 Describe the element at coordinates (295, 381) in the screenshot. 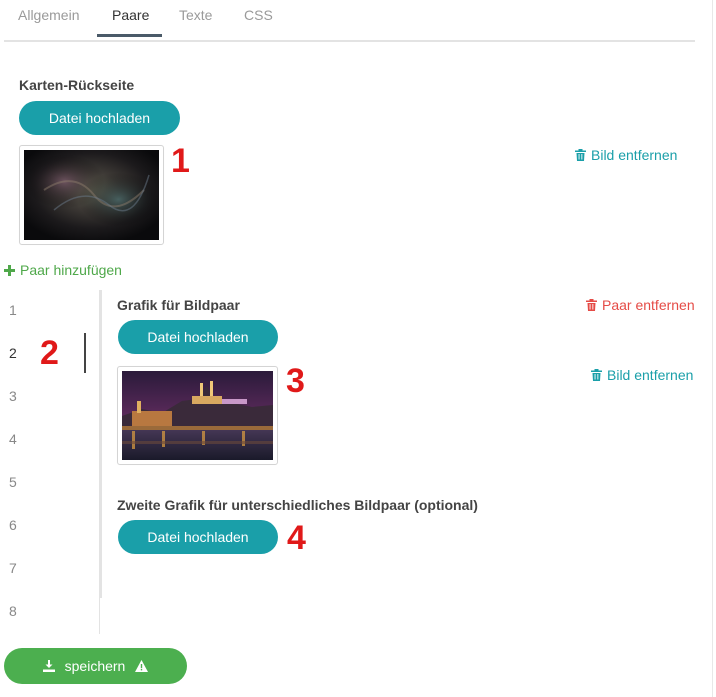

I see `annotation-3: 3` at that location.